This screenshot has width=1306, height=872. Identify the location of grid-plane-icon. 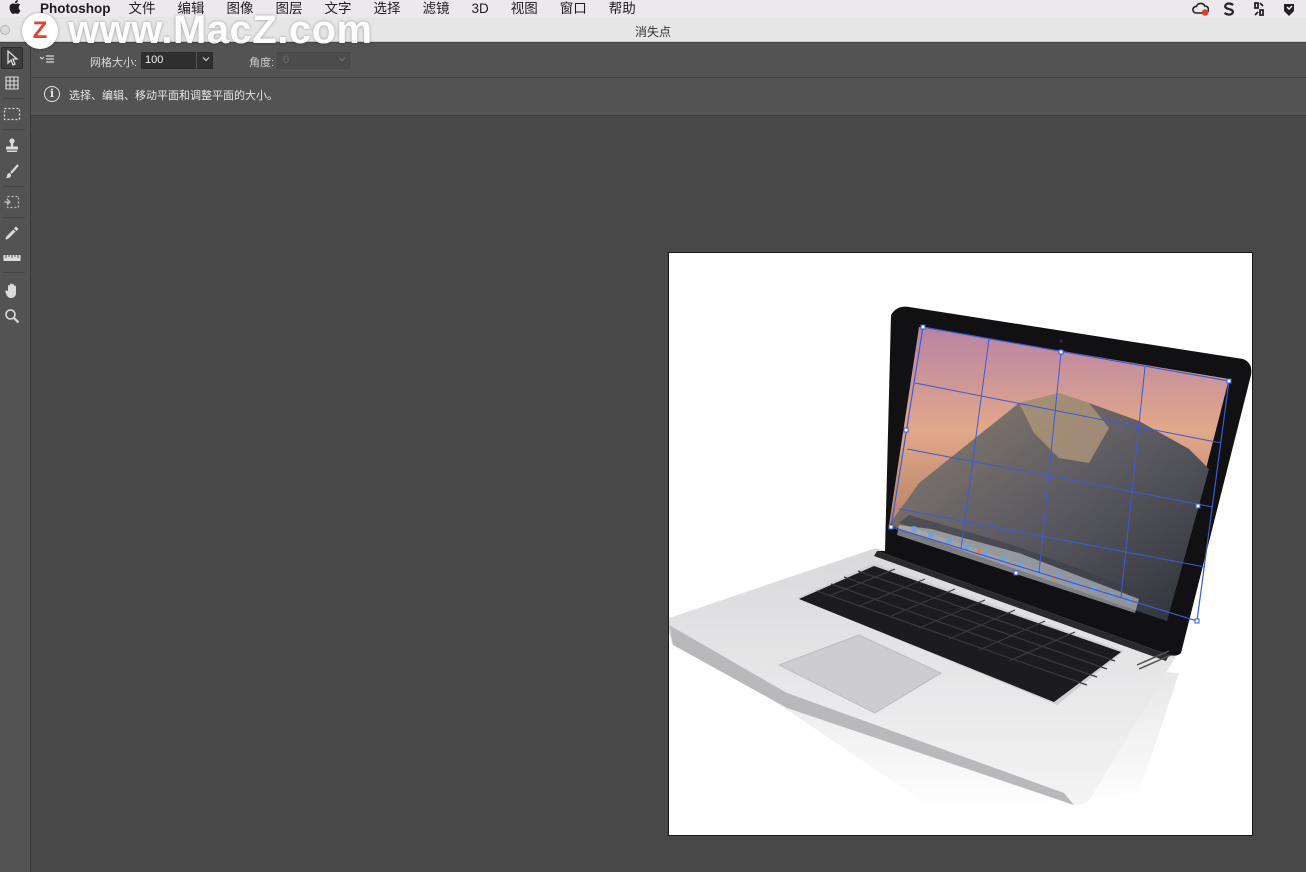
(12, 83).